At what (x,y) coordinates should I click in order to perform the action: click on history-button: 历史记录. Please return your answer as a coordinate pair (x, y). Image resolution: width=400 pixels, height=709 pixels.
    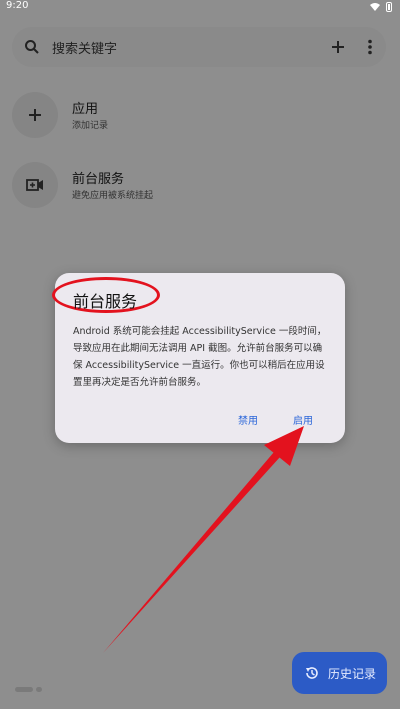
    Looking at the image, I should click on (339, 673).